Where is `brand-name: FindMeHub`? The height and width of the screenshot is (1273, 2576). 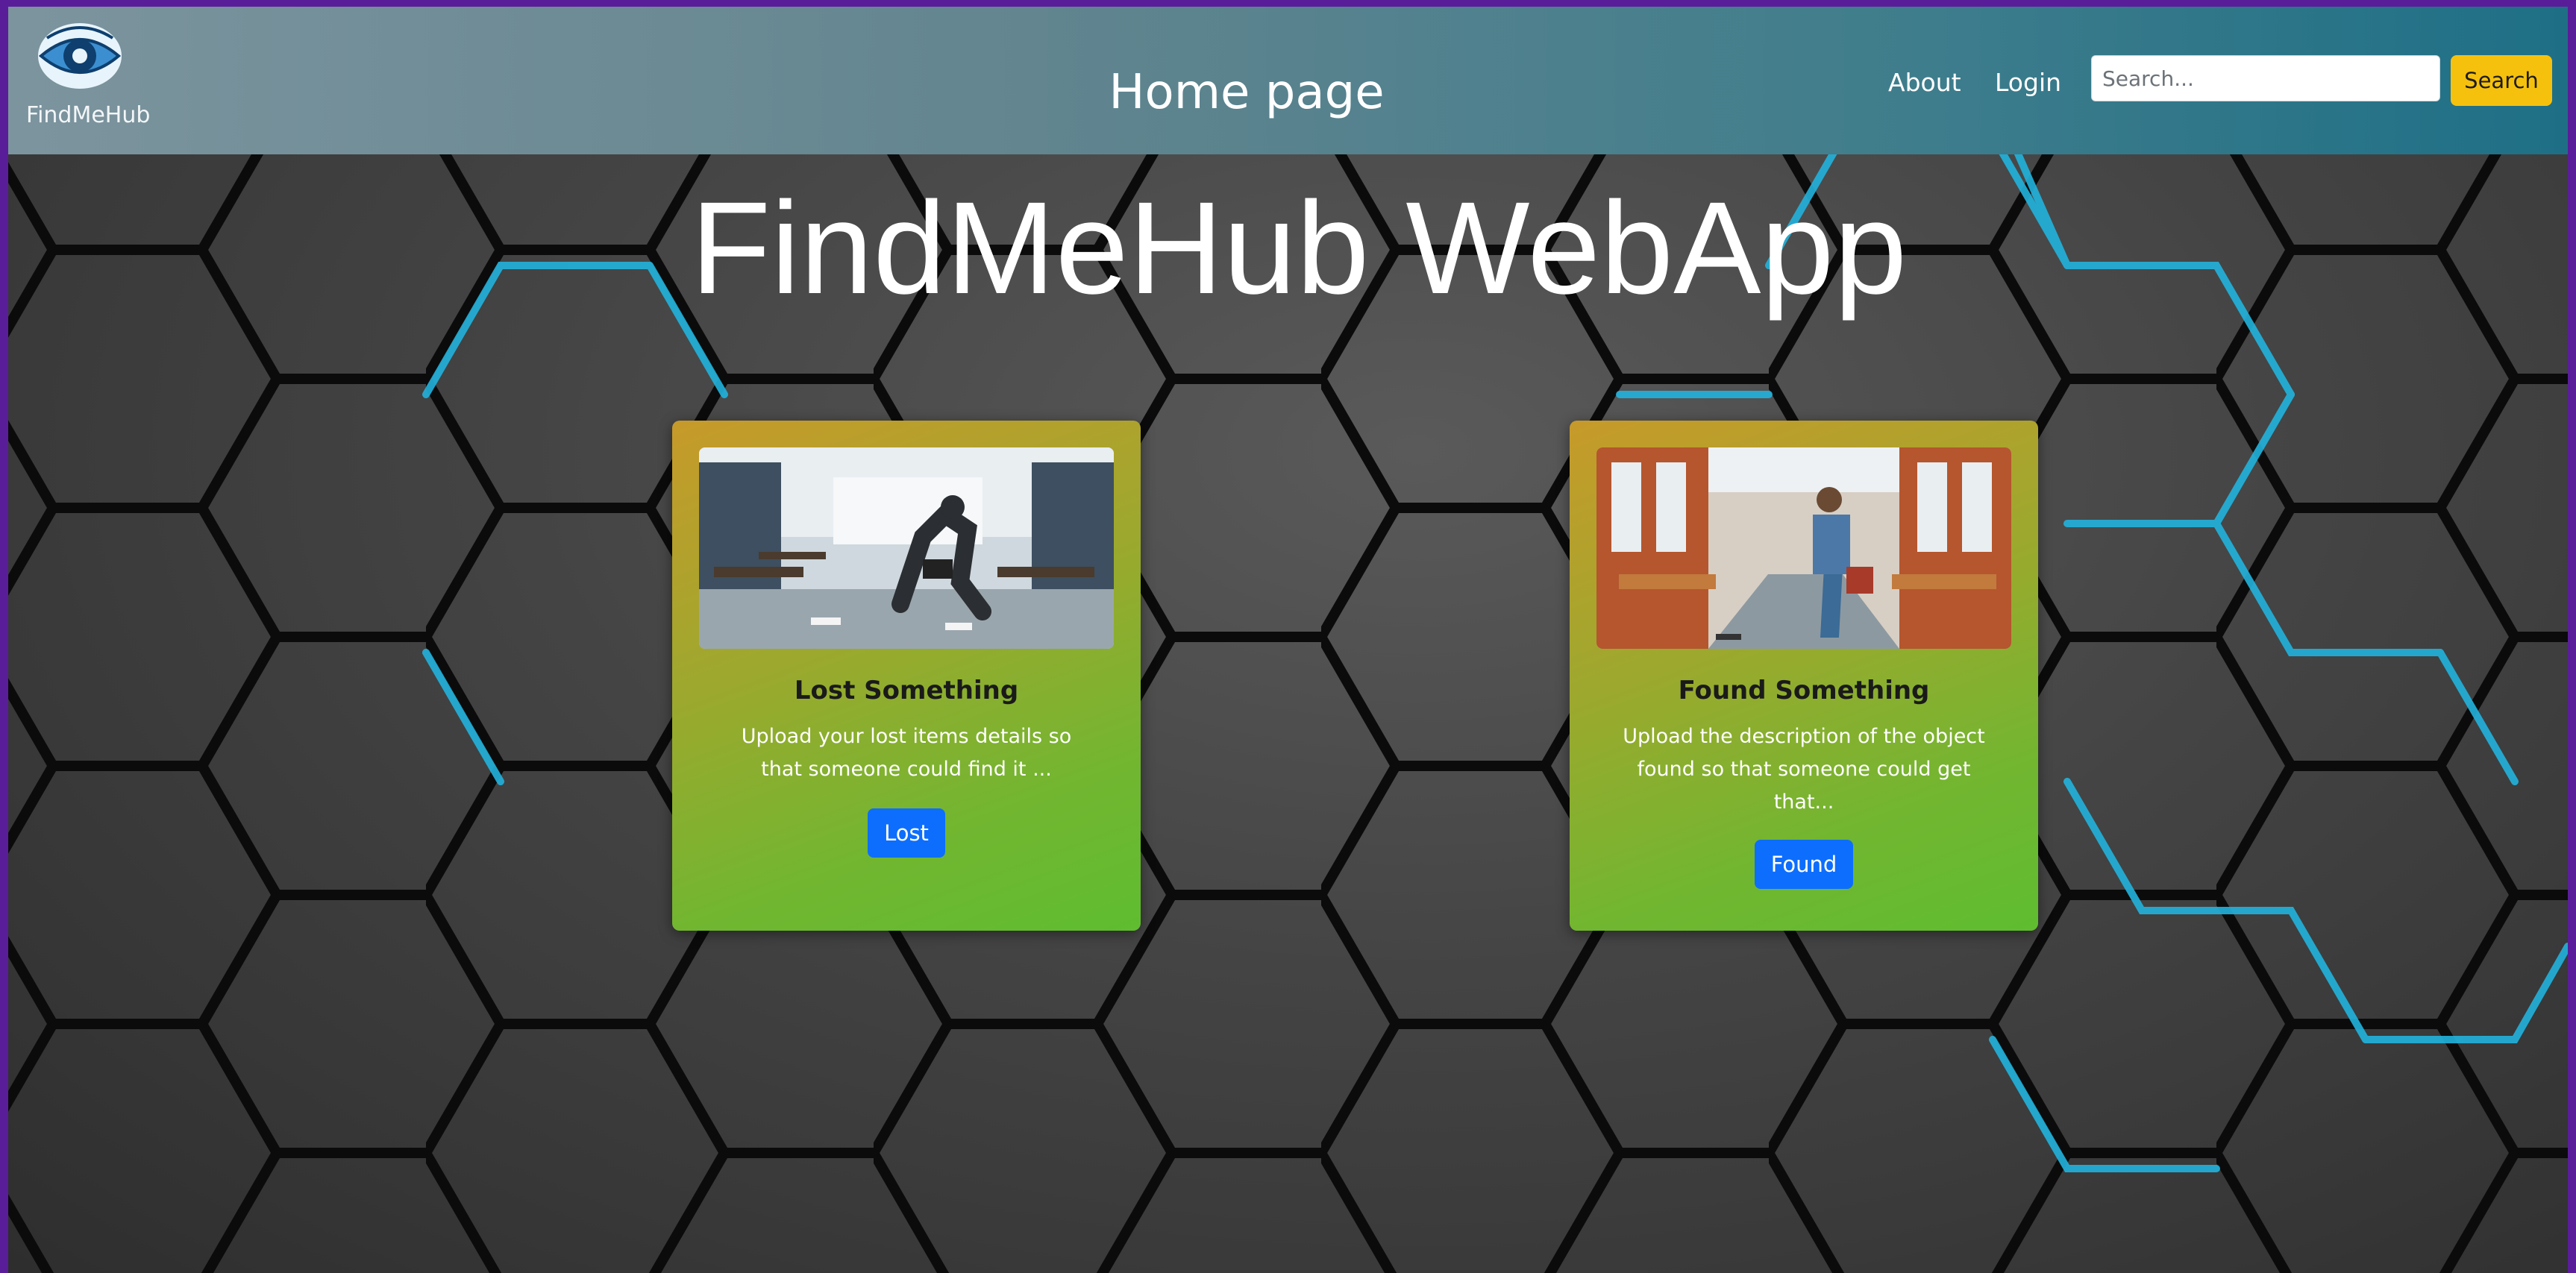 brand-name: FindMeHub is located at coordinates (88, 115).